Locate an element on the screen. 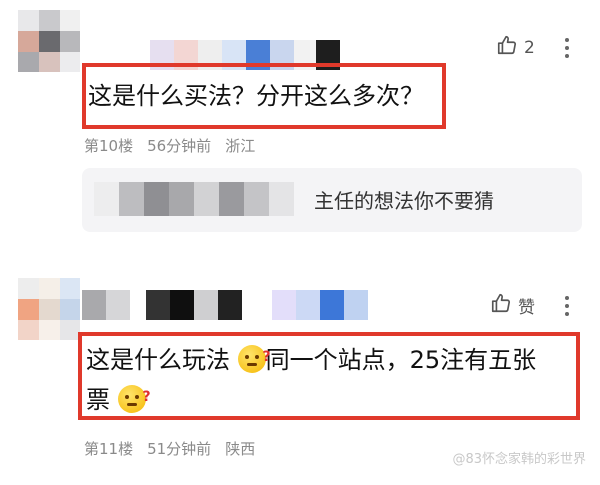 The width and height of the screenshot is (600, 485). comment-text: 这是什么买法？分开这么多次？ is located at coordinates (256, 96).